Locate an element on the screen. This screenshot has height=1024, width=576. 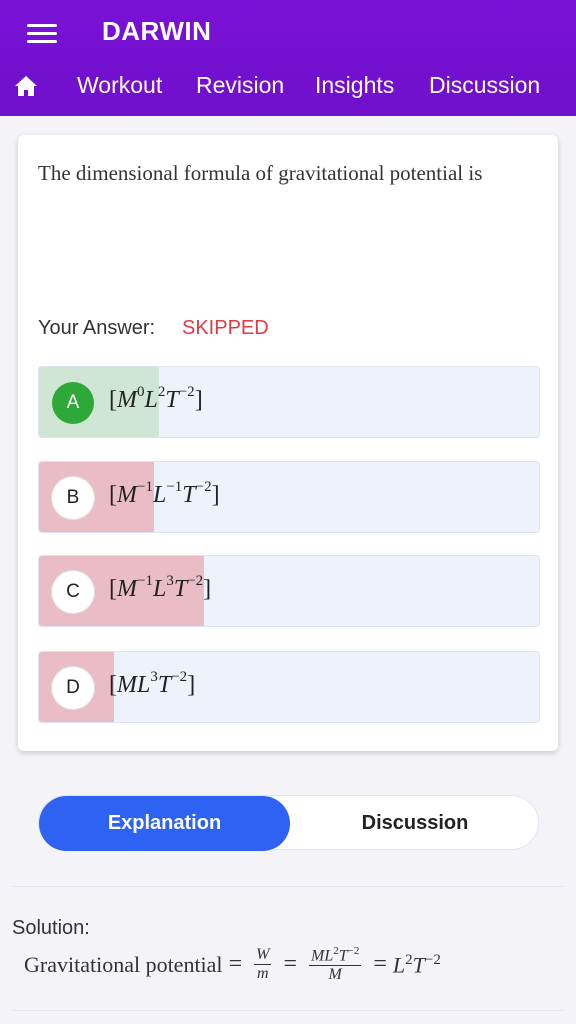
solution-lead: Gravitational potential is located at coordinates (123, 964).